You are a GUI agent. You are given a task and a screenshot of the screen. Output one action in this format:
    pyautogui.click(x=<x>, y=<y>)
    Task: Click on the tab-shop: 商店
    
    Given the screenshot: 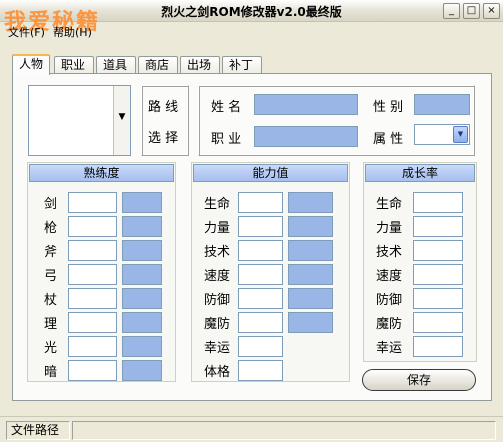 What is the action you would take?
    pyautogui.click(x=158, y=65)
    